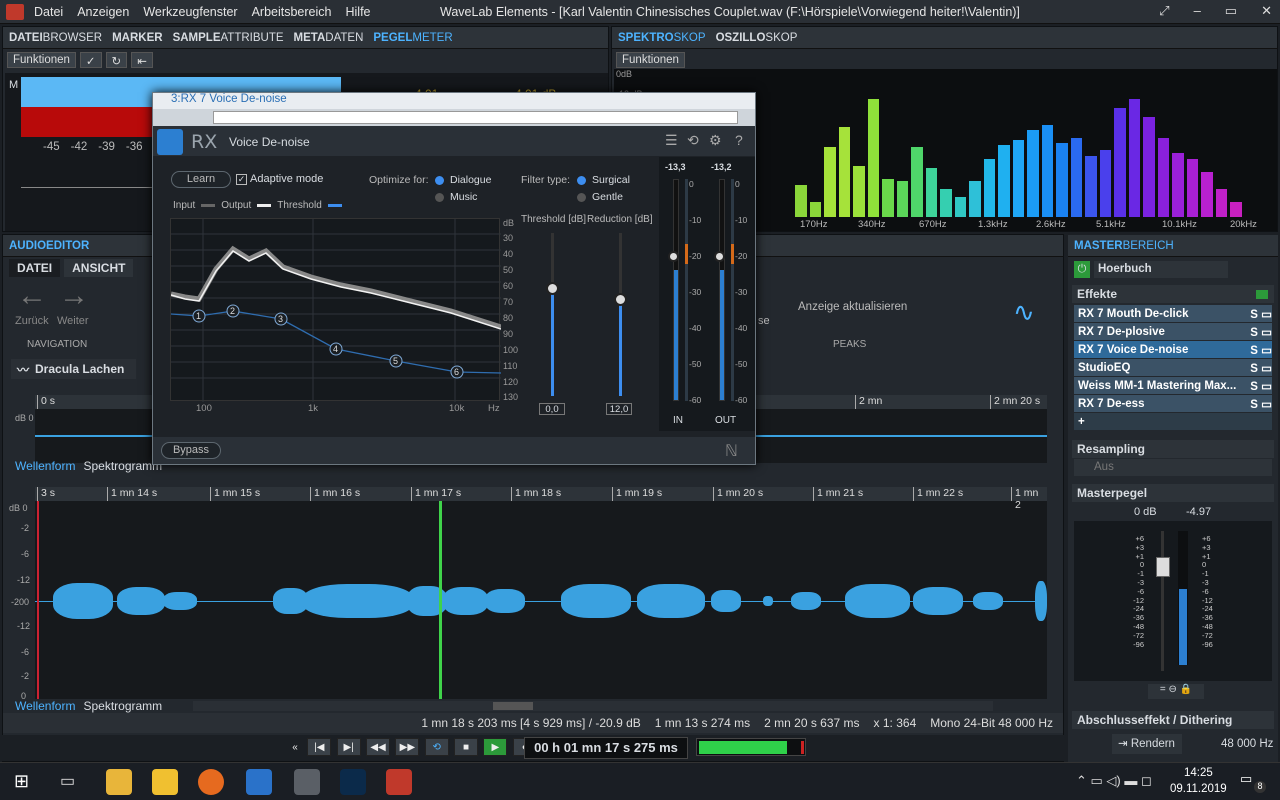  What do you see at coordinates (530, 723) in the screenshot?
I see `status-position: 1 mn 18 s 203 ms [4 s 929 ms] / -20.9 dB` at bounding box center [530, 723].